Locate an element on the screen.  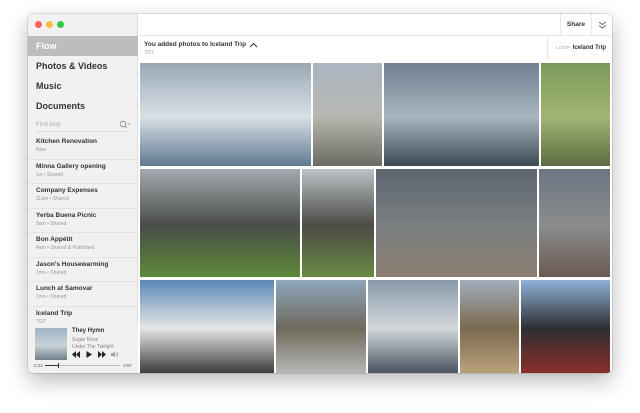
divider is located at coordinates (547, 49).